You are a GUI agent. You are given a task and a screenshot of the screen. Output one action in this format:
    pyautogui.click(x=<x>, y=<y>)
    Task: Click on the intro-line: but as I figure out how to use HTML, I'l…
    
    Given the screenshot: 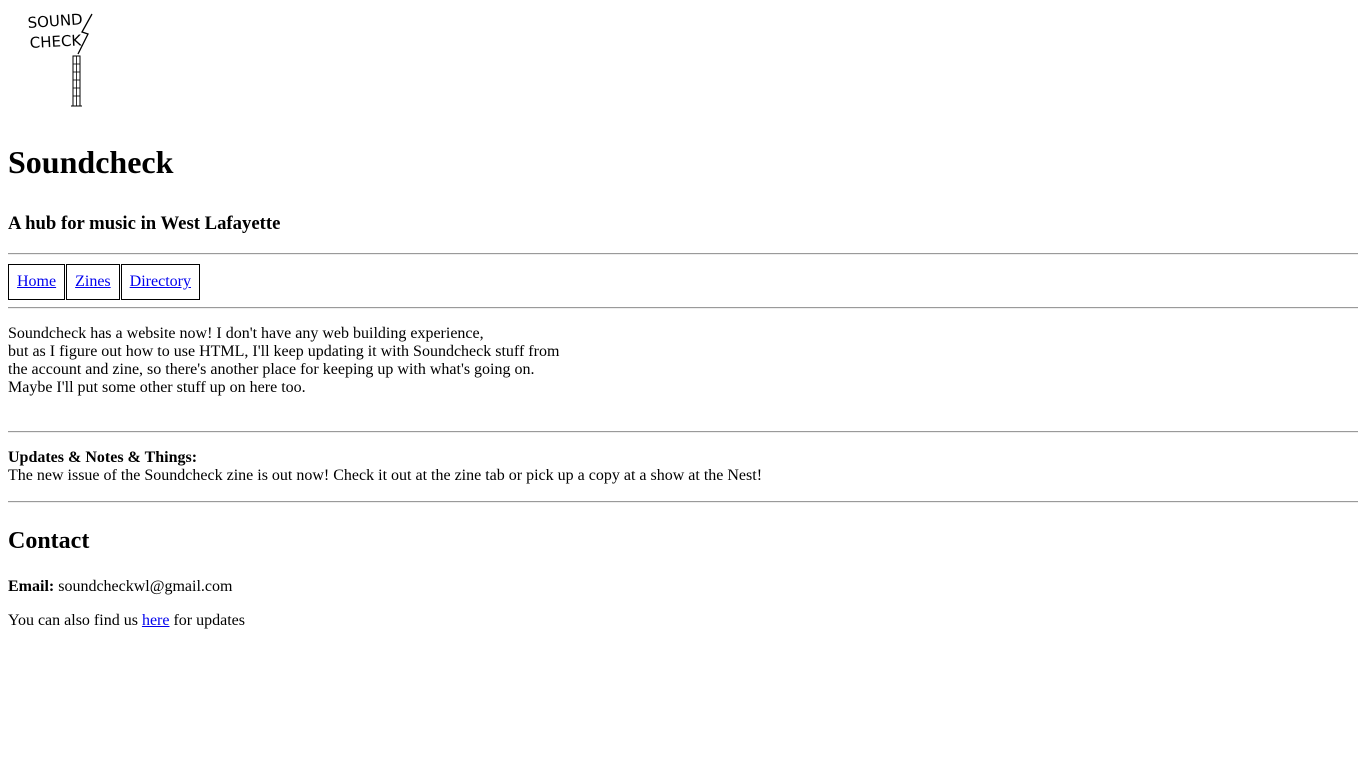 What is the action you would take?
    pyautogui.click(x=284, y=351)
    